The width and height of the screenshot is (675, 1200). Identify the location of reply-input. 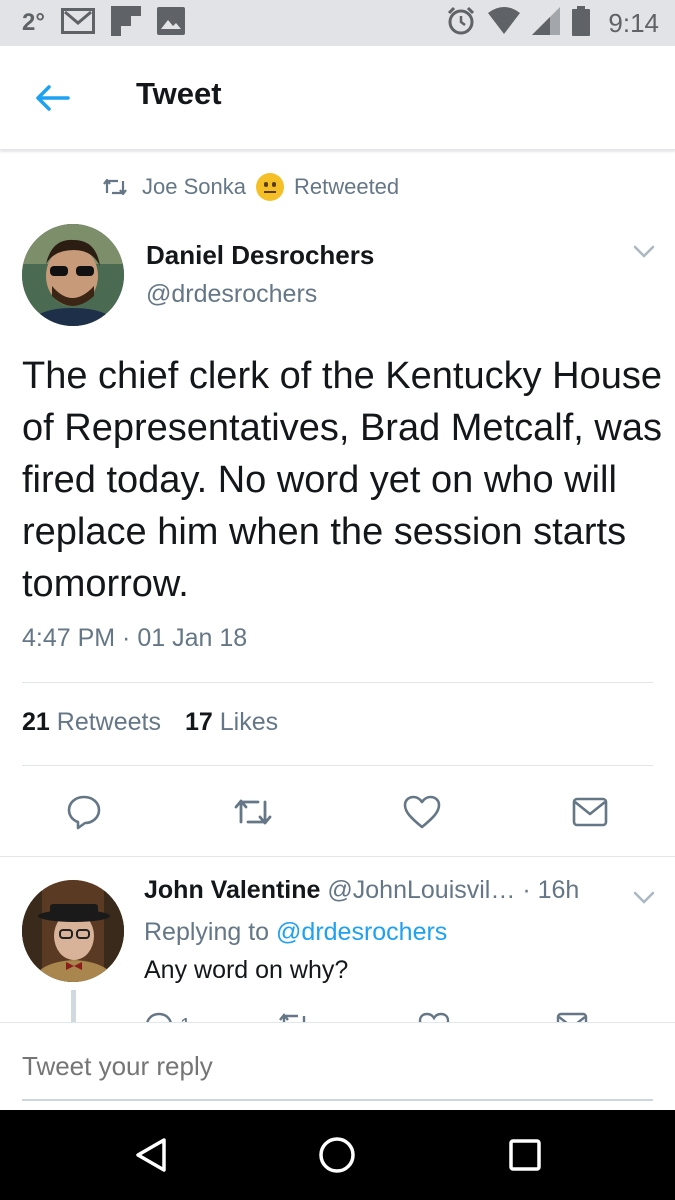
(337, 1066).